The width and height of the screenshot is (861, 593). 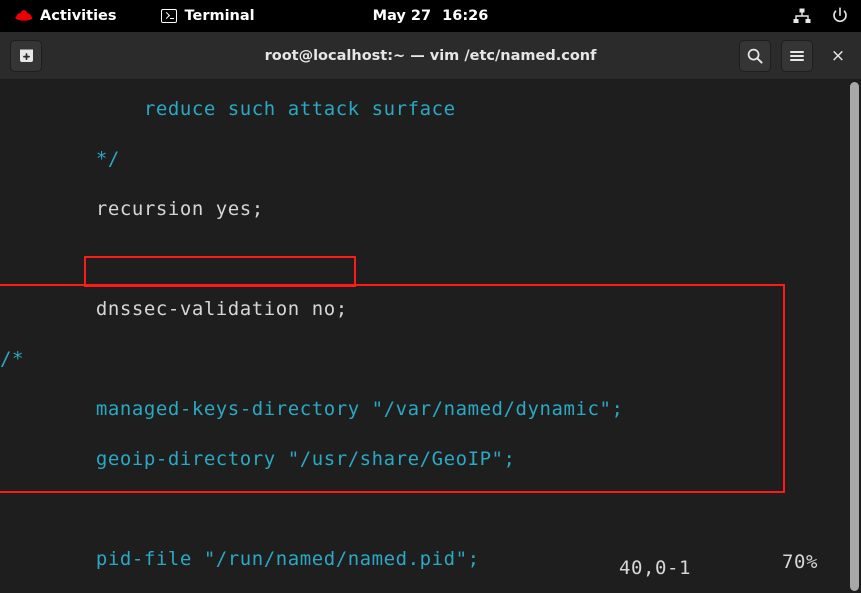 I want to click on code-line: /*, so click(x=389, y=359).